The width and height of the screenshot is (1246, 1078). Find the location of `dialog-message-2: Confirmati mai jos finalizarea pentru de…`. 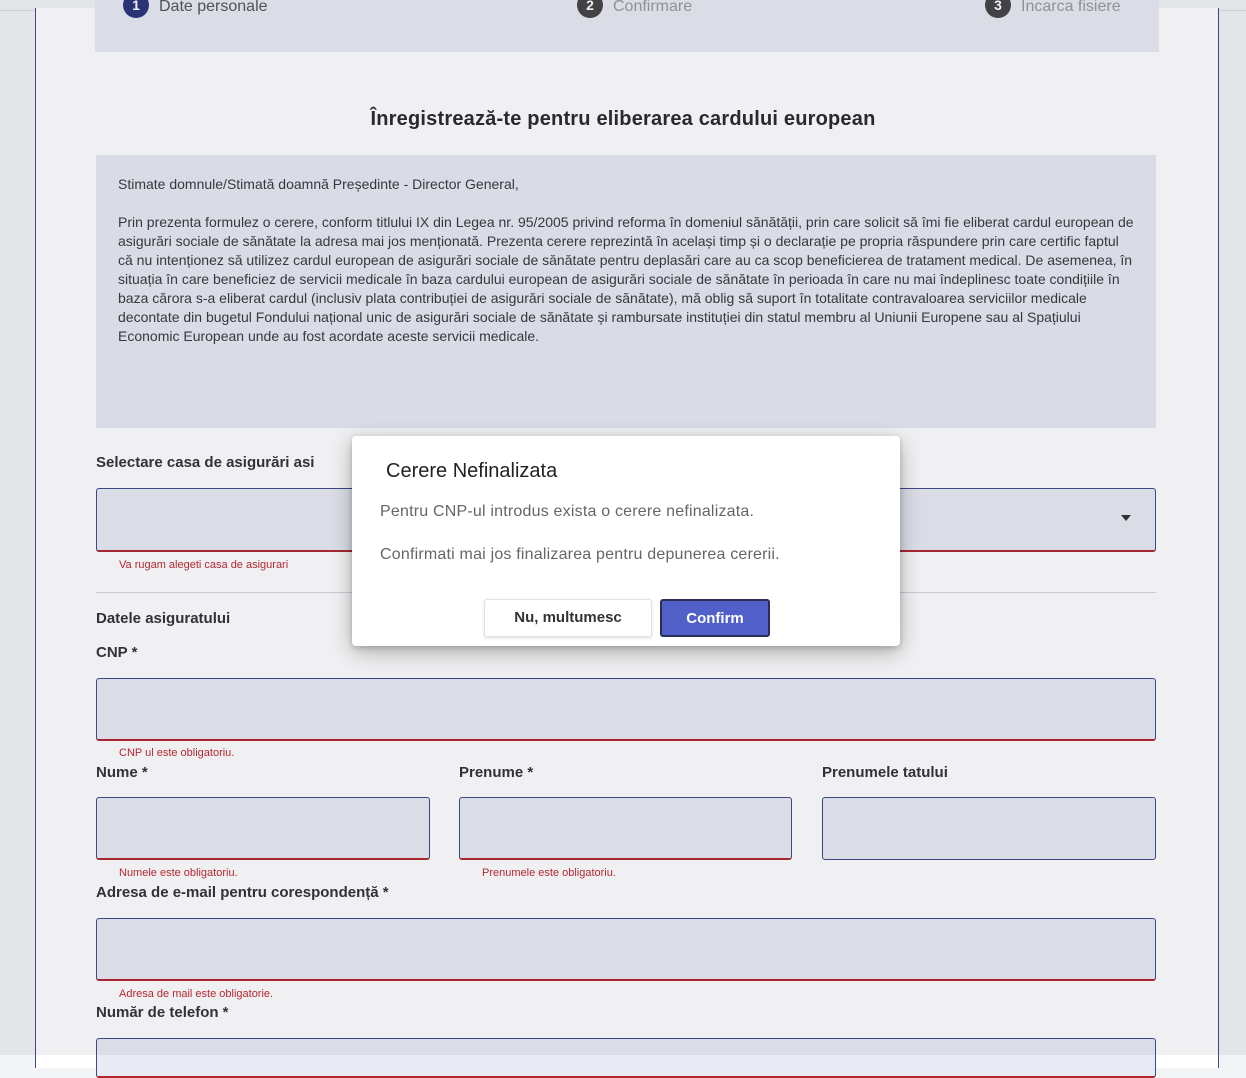

dialog-message-2: Confirmati mai jos finalizarea pentru de… is located at coordinates (580, 554).